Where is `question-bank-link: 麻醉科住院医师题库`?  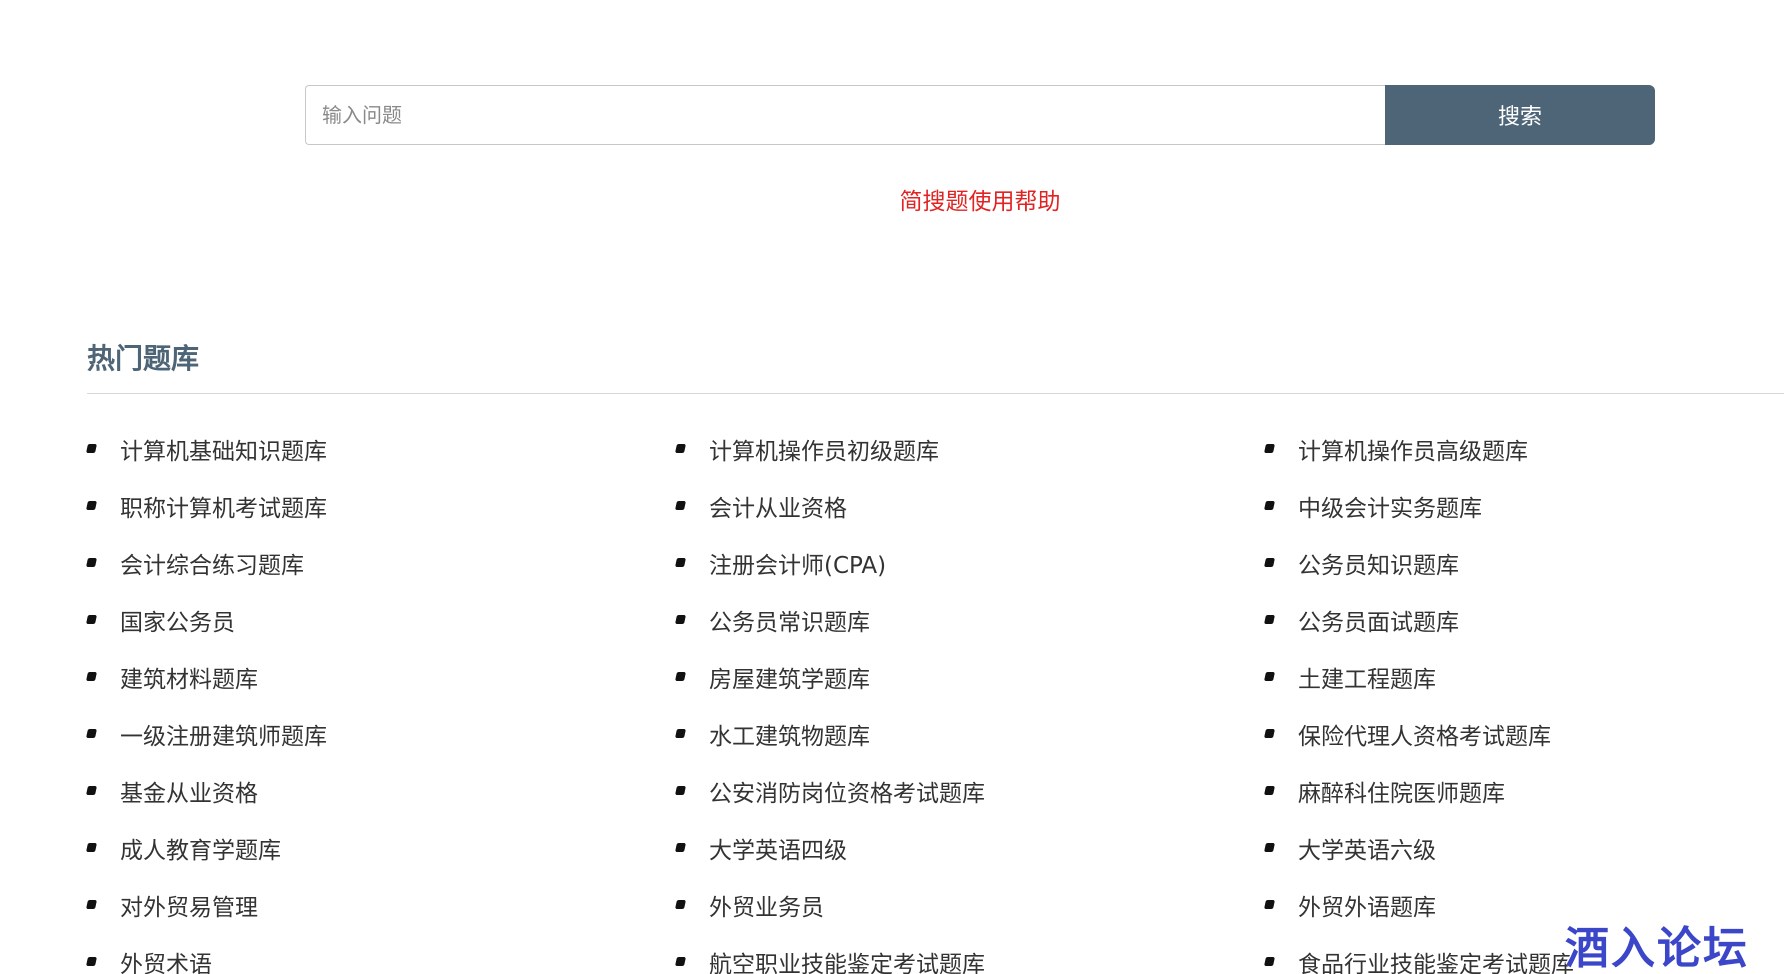 question-bank-link: 麻醉科住院医师题库 is located at coordinates (1401, 791).